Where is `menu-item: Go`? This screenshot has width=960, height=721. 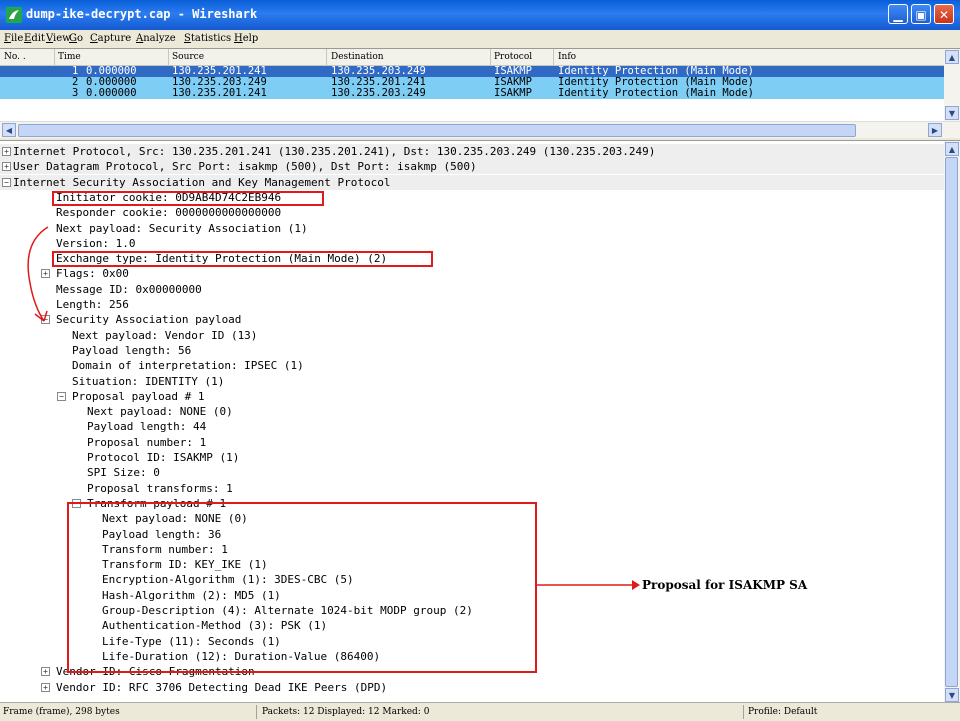 menu-item: Go is located at coordinates (76, 38).